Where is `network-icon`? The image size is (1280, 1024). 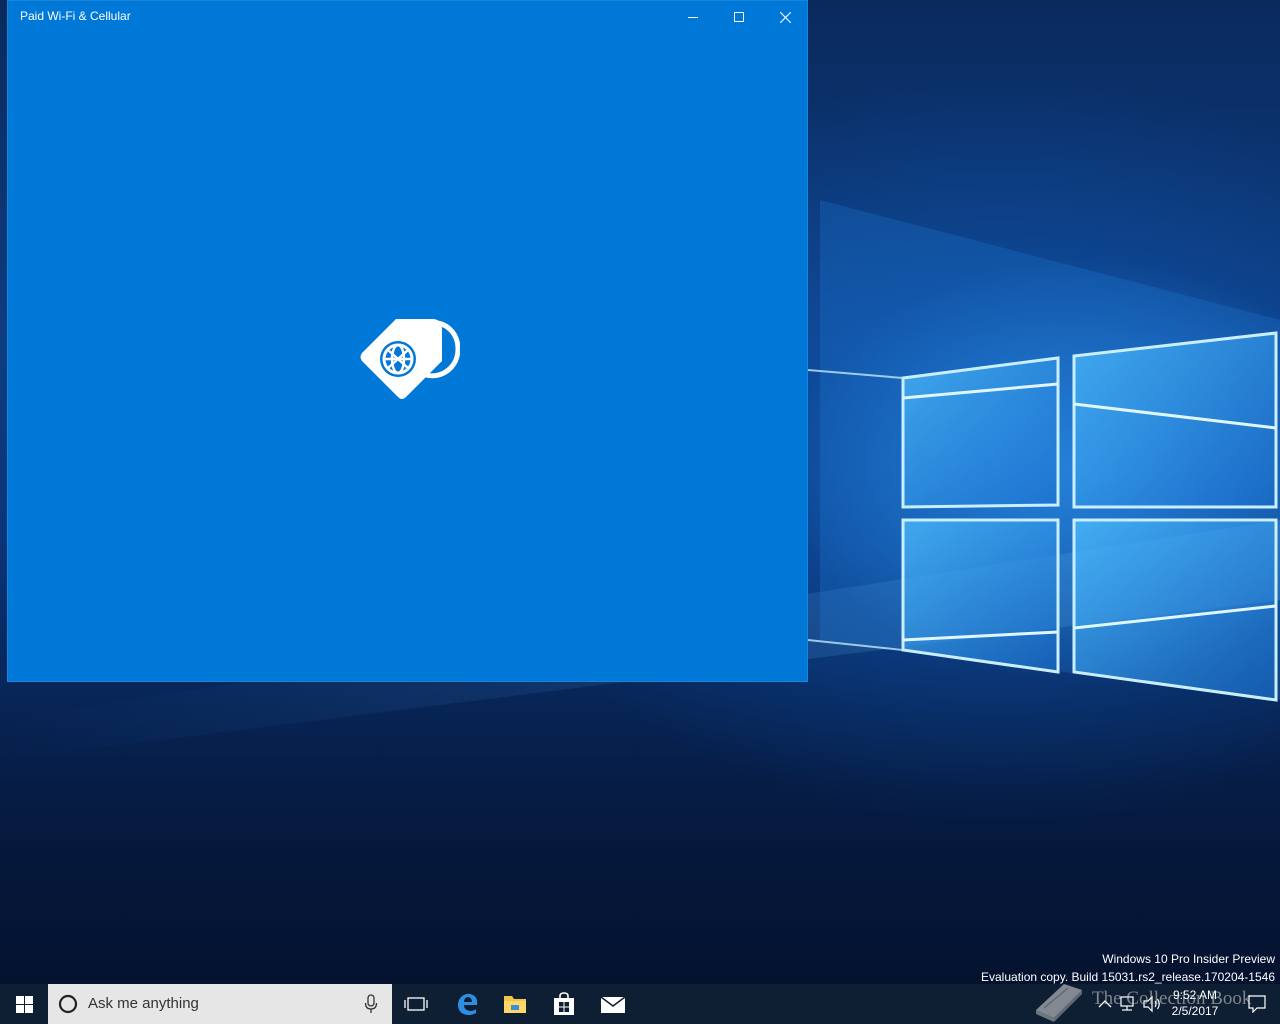 network-icon is located at coordinates (1127, 1004).